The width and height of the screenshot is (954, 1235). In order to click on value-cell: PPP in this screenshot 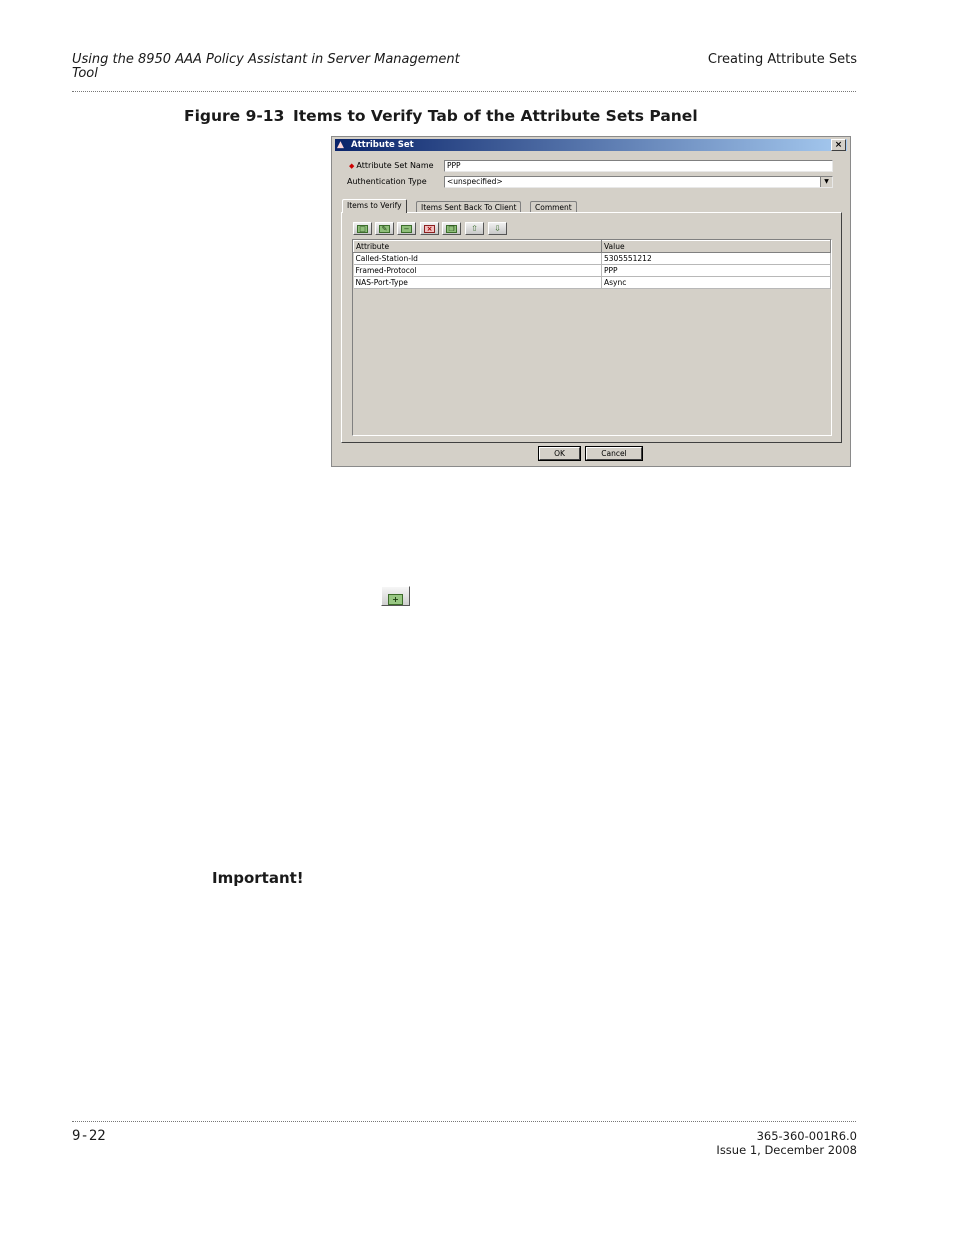, I will do `click(716, 270)`.